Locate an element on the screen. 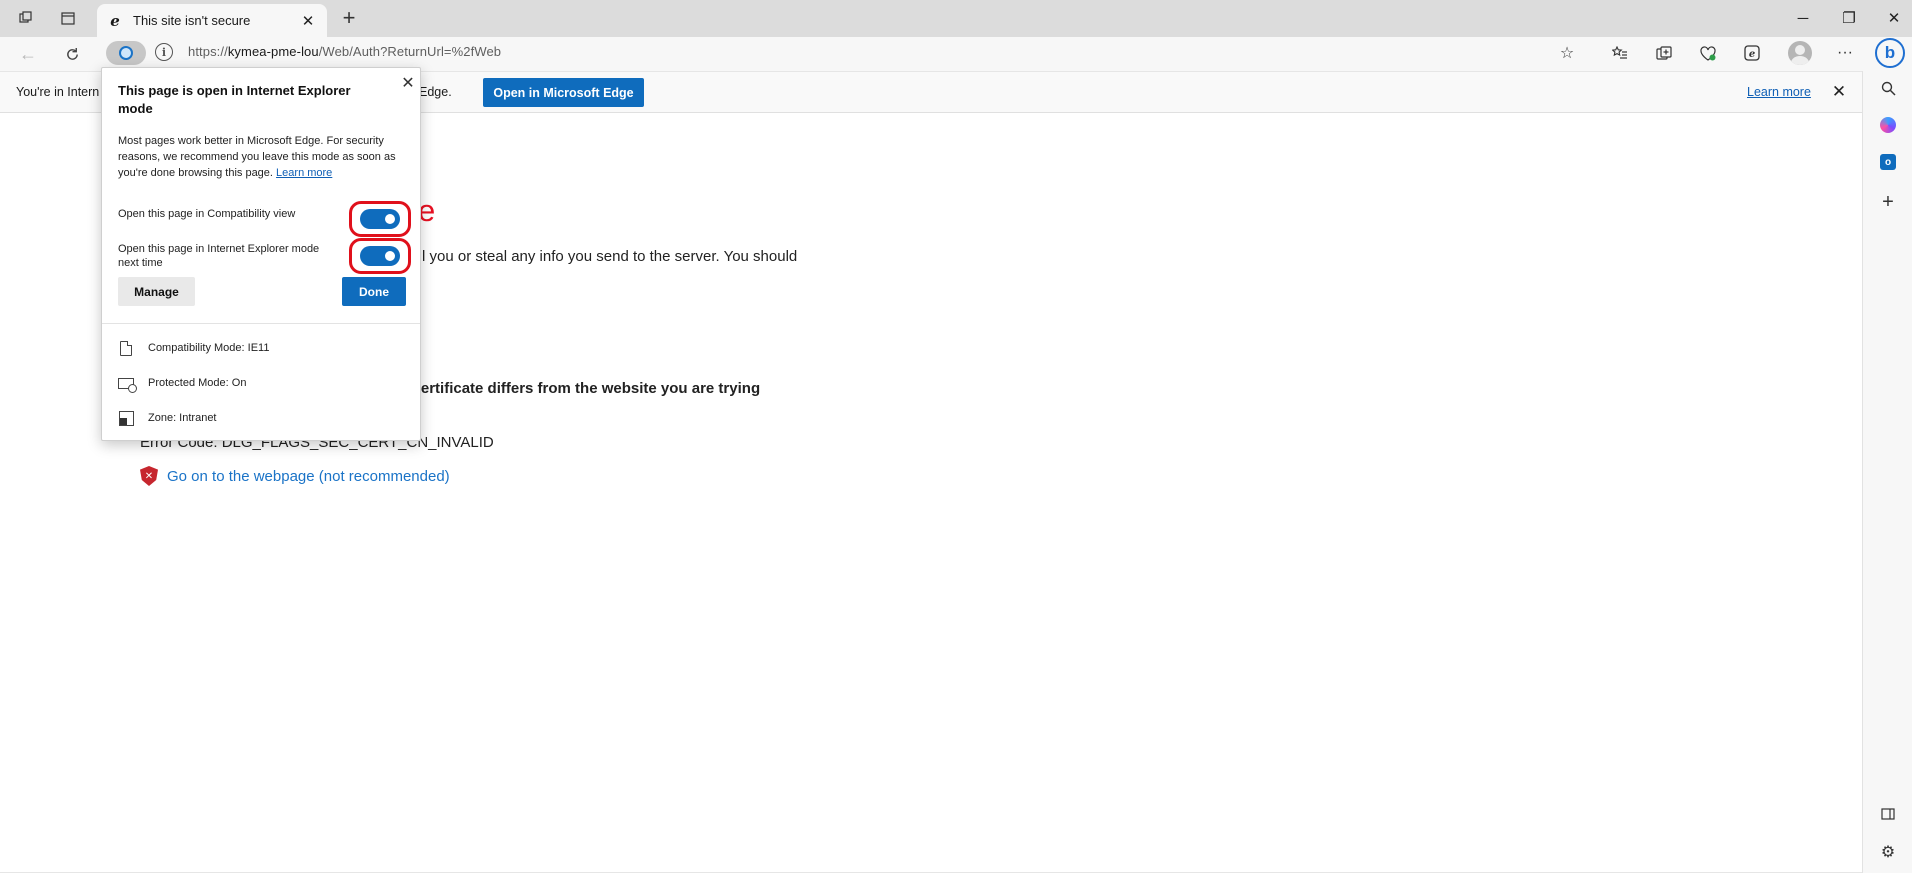 The width and height of the screenshot is (1912, 873). url-host: kymea-pme-lou is located at coordinates (273, 51).